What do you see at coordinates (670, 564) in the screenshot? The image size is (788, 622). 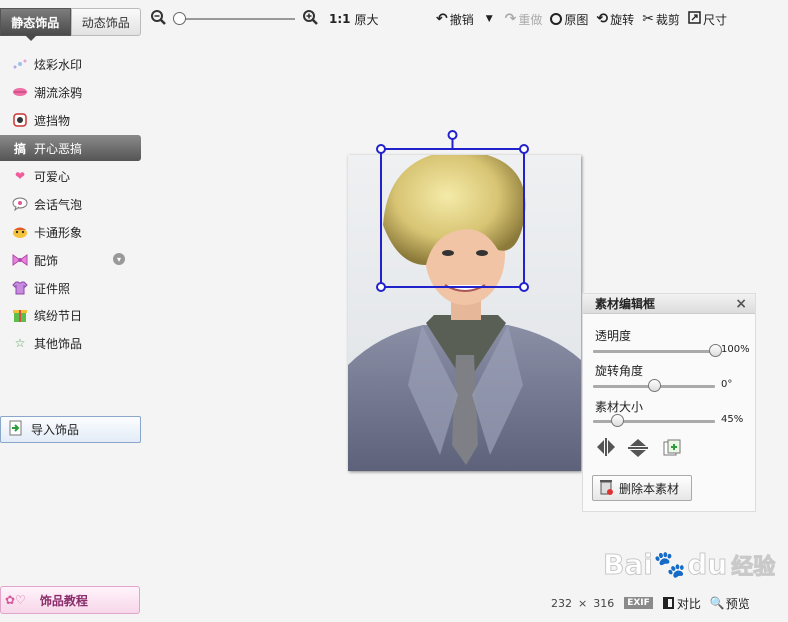 I see `paw-icon: 🐾` at bounding box center [670, 564].